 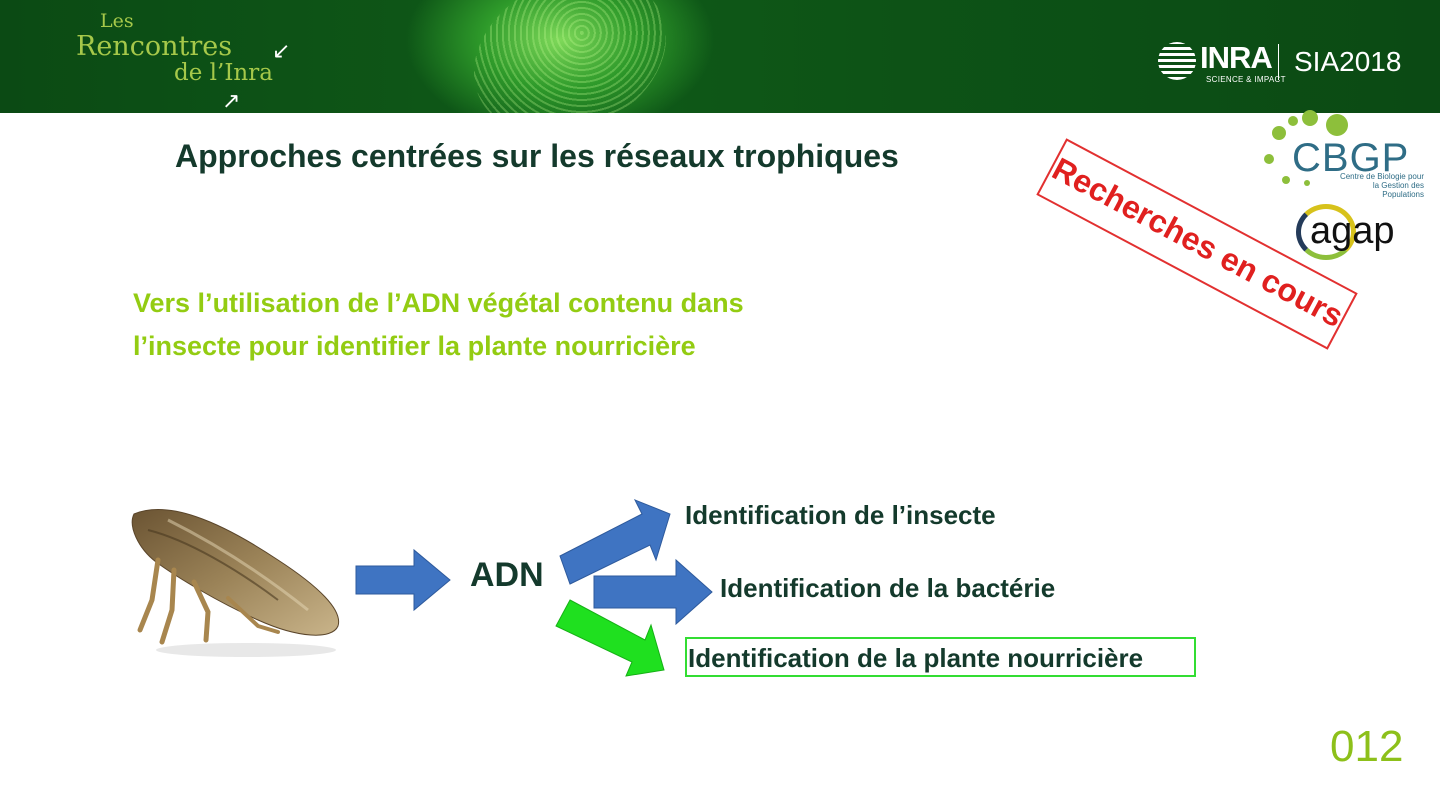 What do you see at coordinates (940, 657) in the screenshot?
I see `outcome-host-plant: Identification de la plante nourricière` at bounding box center [940, 657].